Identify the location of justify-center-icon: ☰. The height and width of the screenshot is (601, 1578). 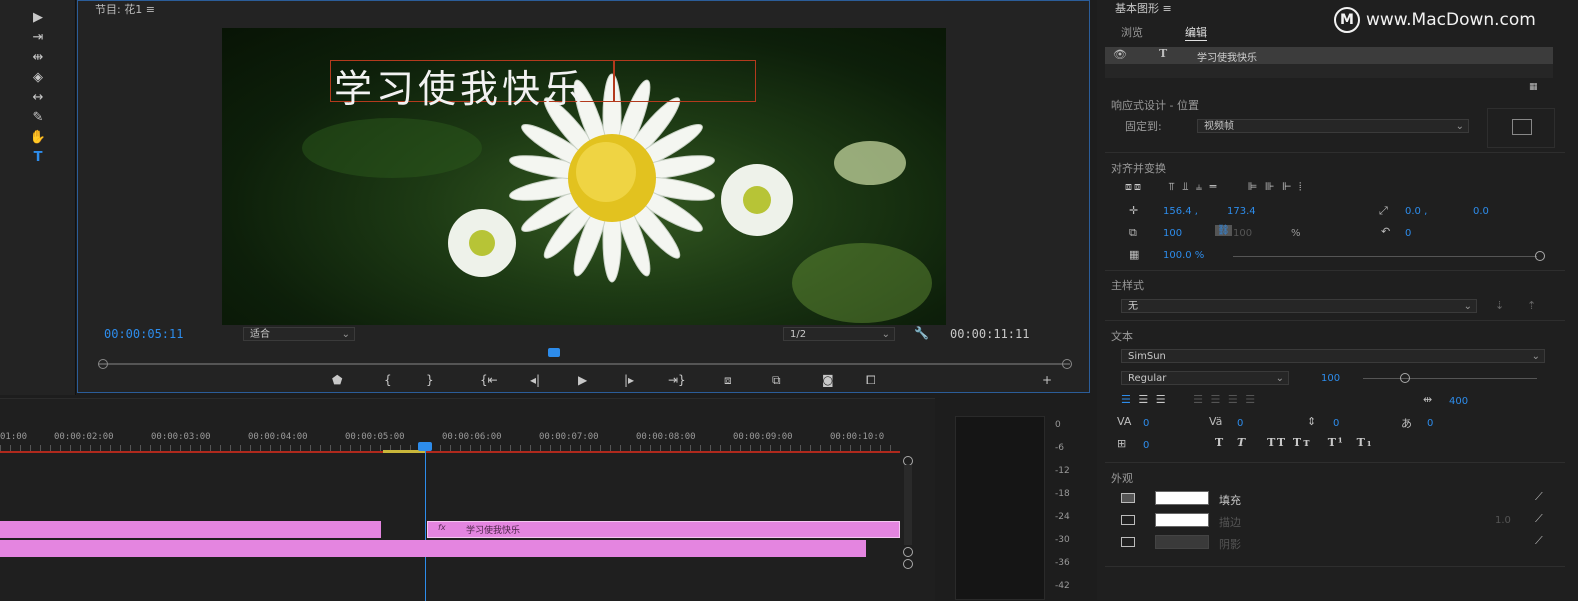
(1217, 399).